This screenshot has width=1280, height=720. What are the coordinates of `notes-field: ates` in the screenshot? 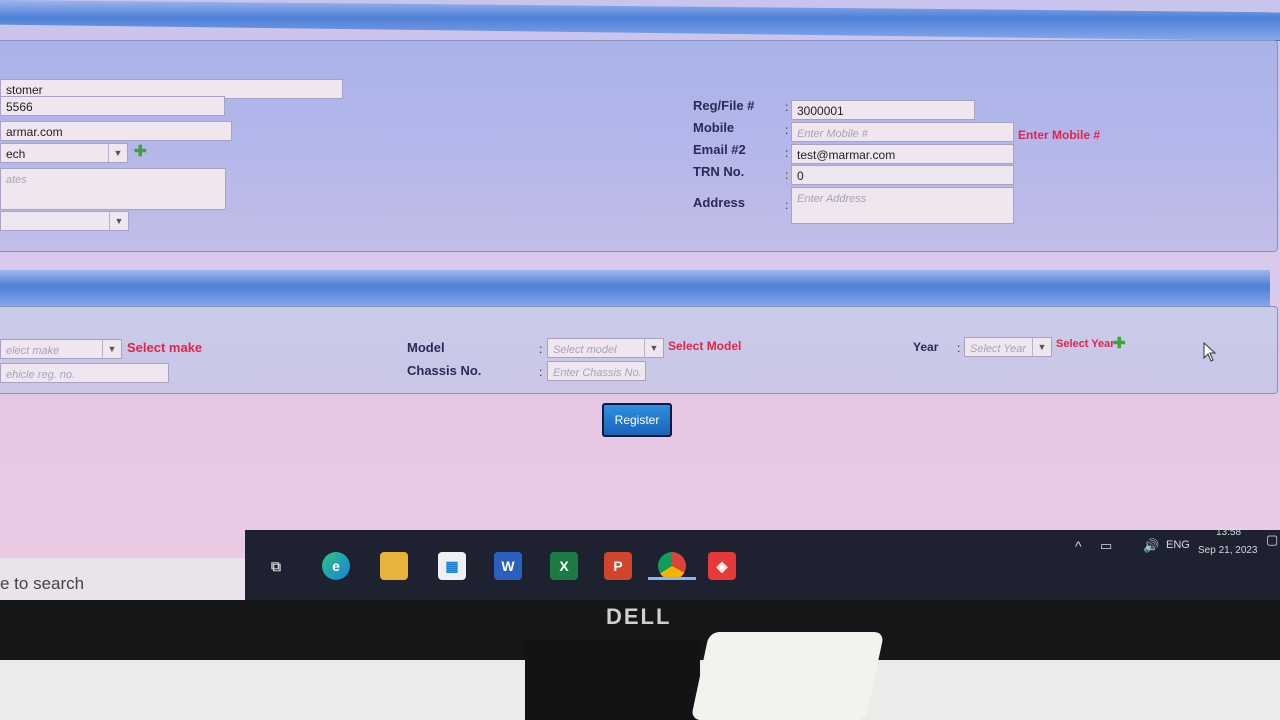 It's located at (113, 189).